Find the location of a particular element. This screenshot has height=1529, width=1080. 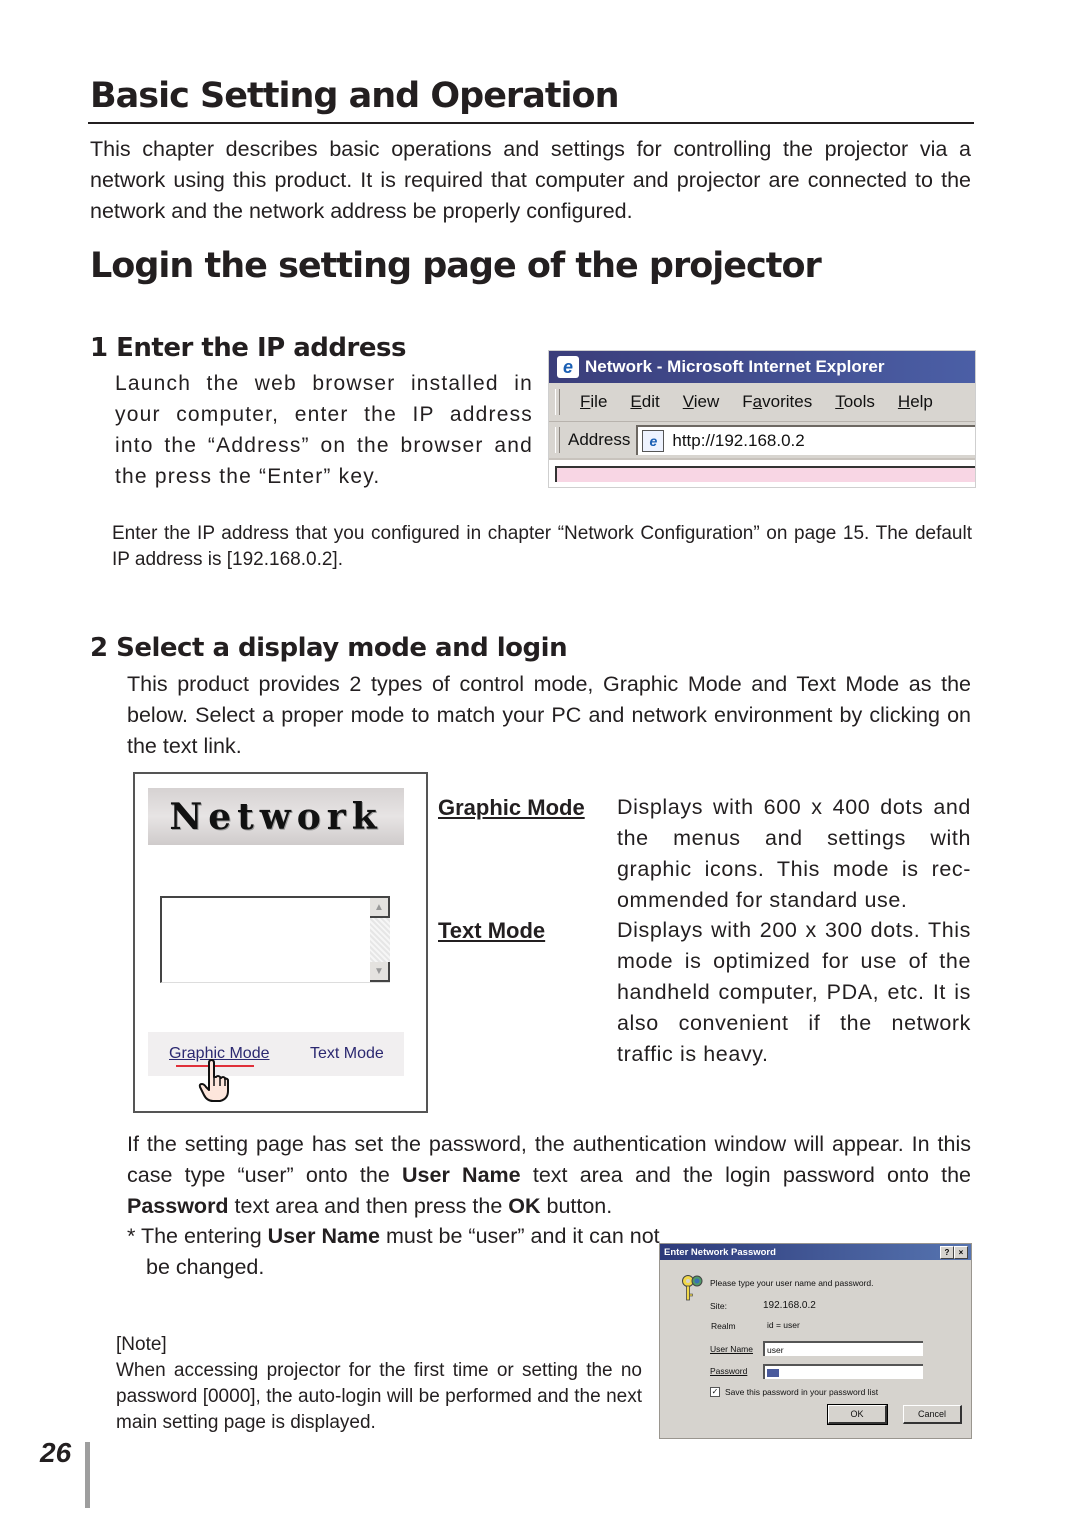

title-rule is located at coordinates (531, 123).